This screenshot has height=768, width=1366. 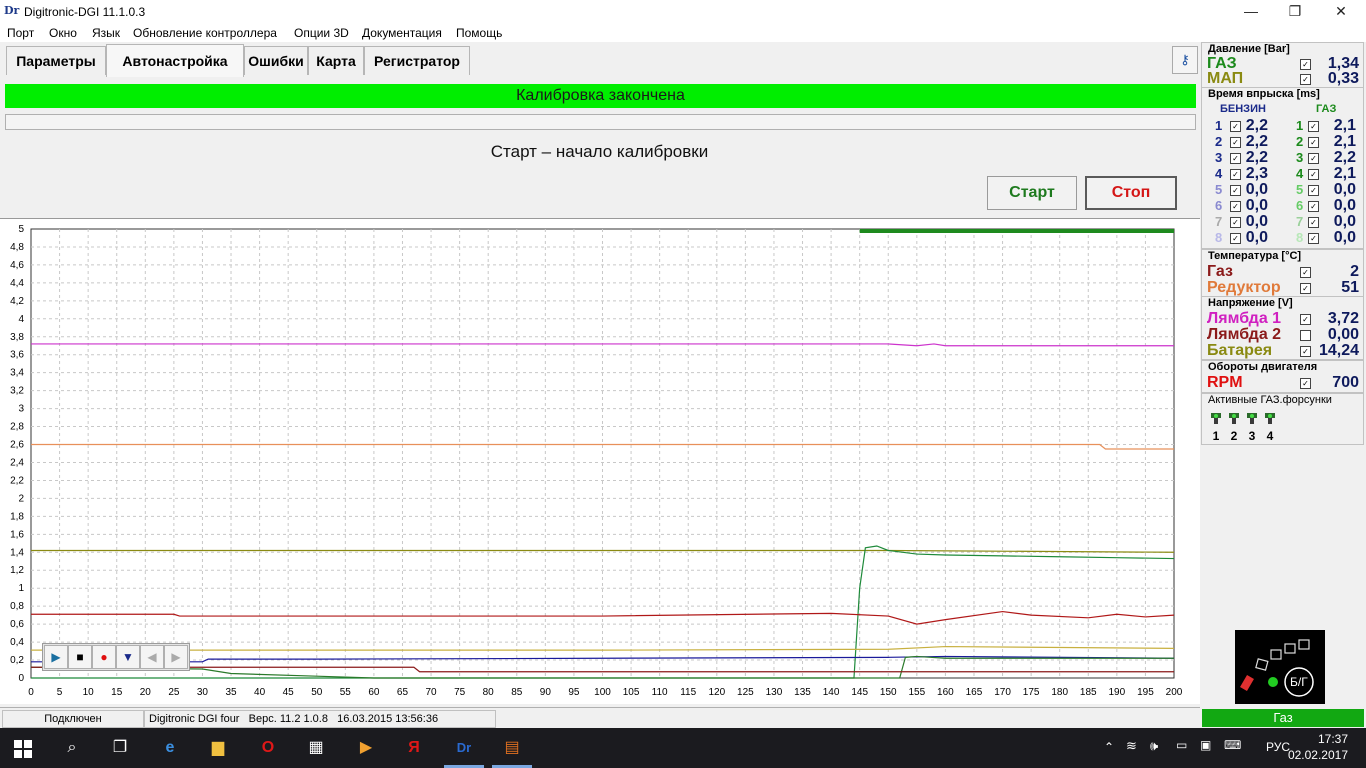 I want to click on x-tick-label: 30, so click(x=203, y=692).